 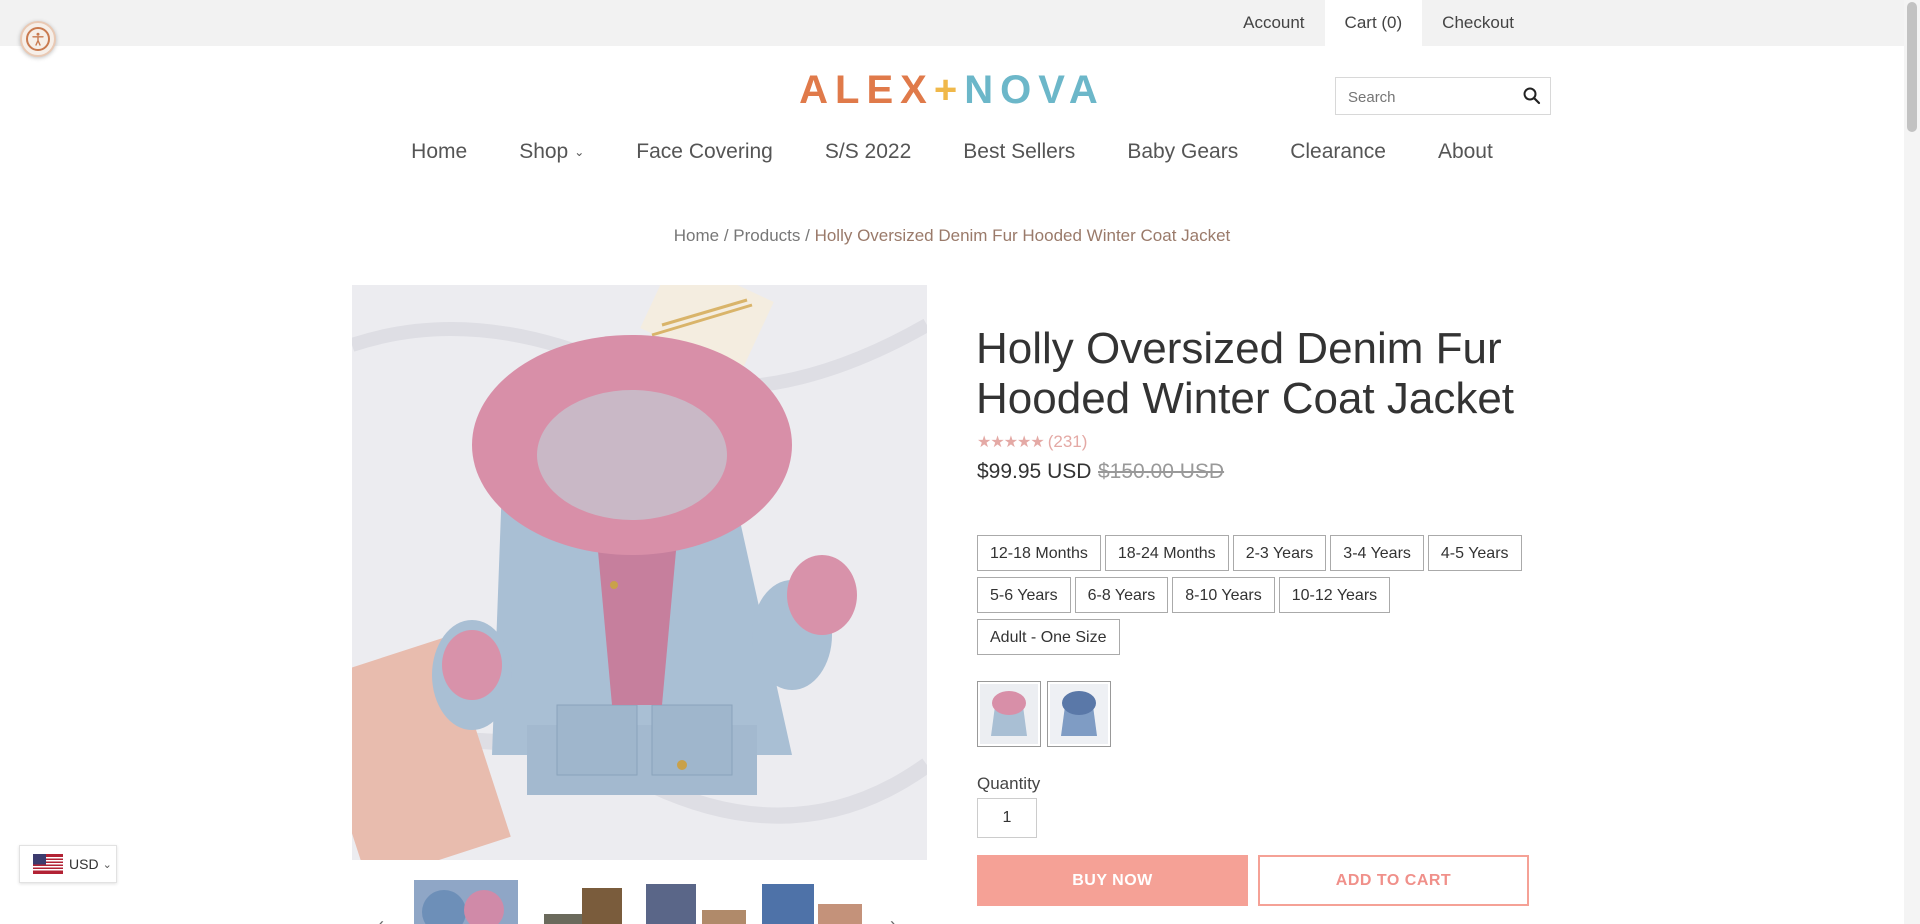 I want to click on search-input, so click(x=1428, y=97).